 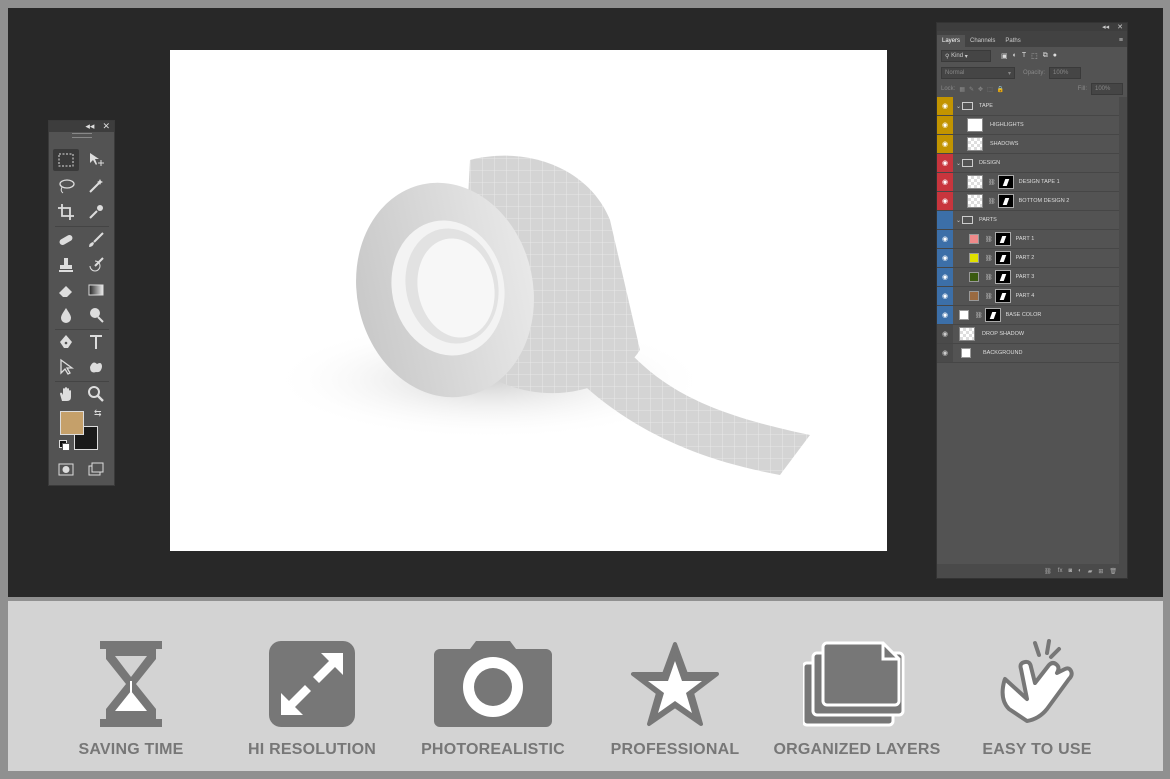 What do you see at coordinates (1028, 353) in the screenshot?
I see `layer-background: ◉ BACKGROUND` at bounding box center [1028, 353].